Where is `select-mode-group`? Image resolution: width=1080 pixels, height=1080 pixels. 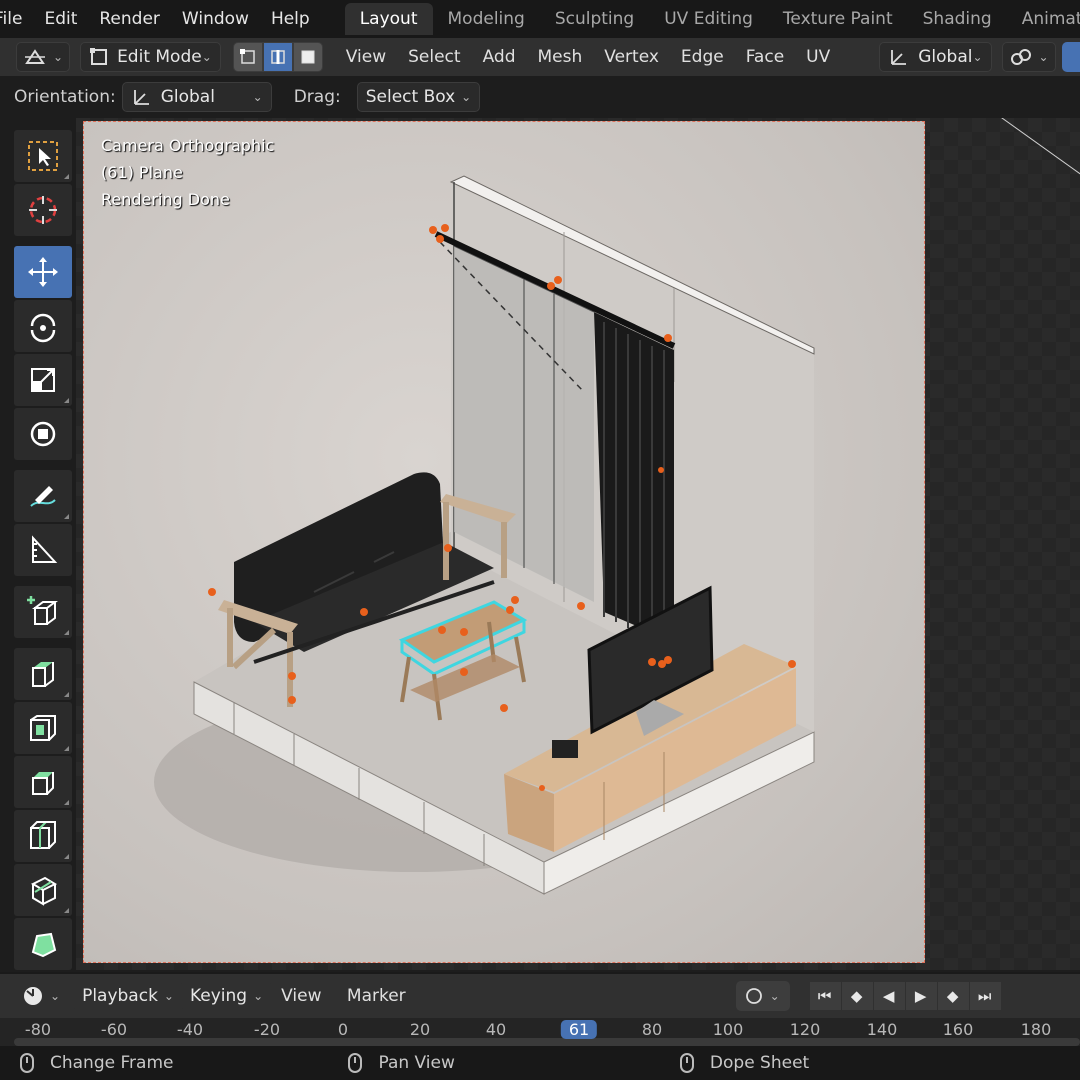 select-mode-group is located at coordinates (277, 57).